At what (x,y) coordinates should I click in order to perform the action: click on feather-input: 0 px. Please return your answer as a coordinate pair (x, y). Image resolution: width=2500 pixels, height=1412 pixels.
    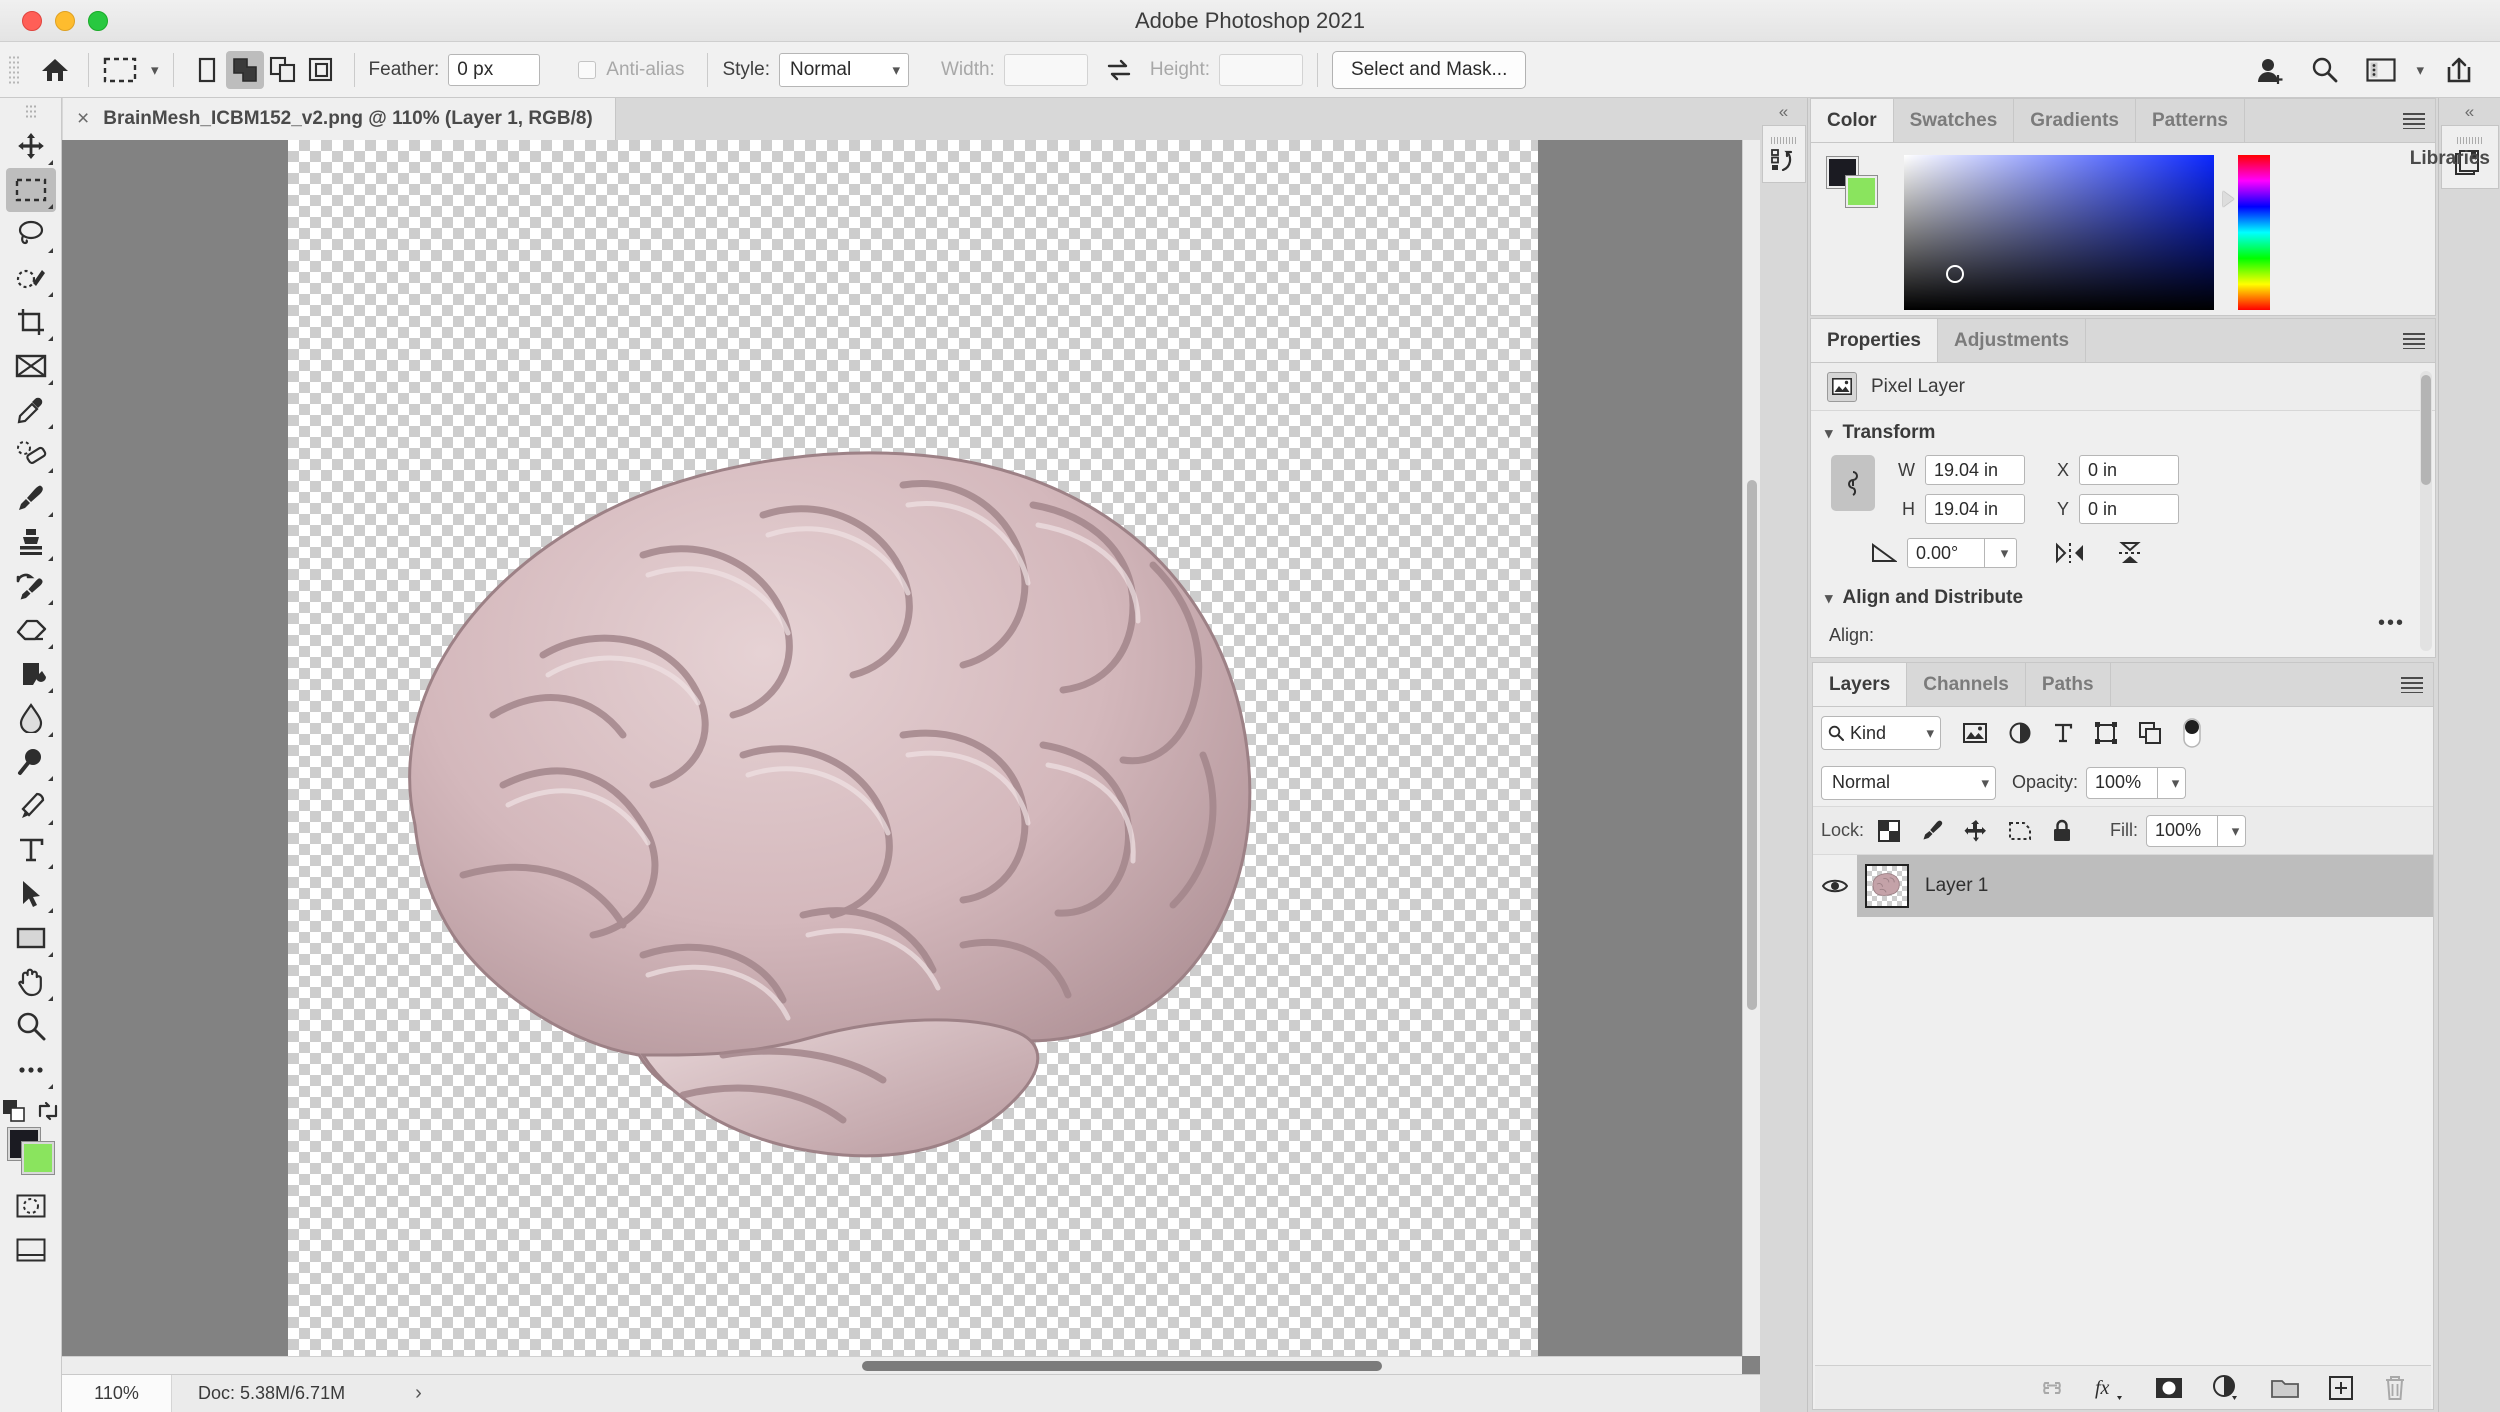
    Looking at the image, I should click on (494, 69).